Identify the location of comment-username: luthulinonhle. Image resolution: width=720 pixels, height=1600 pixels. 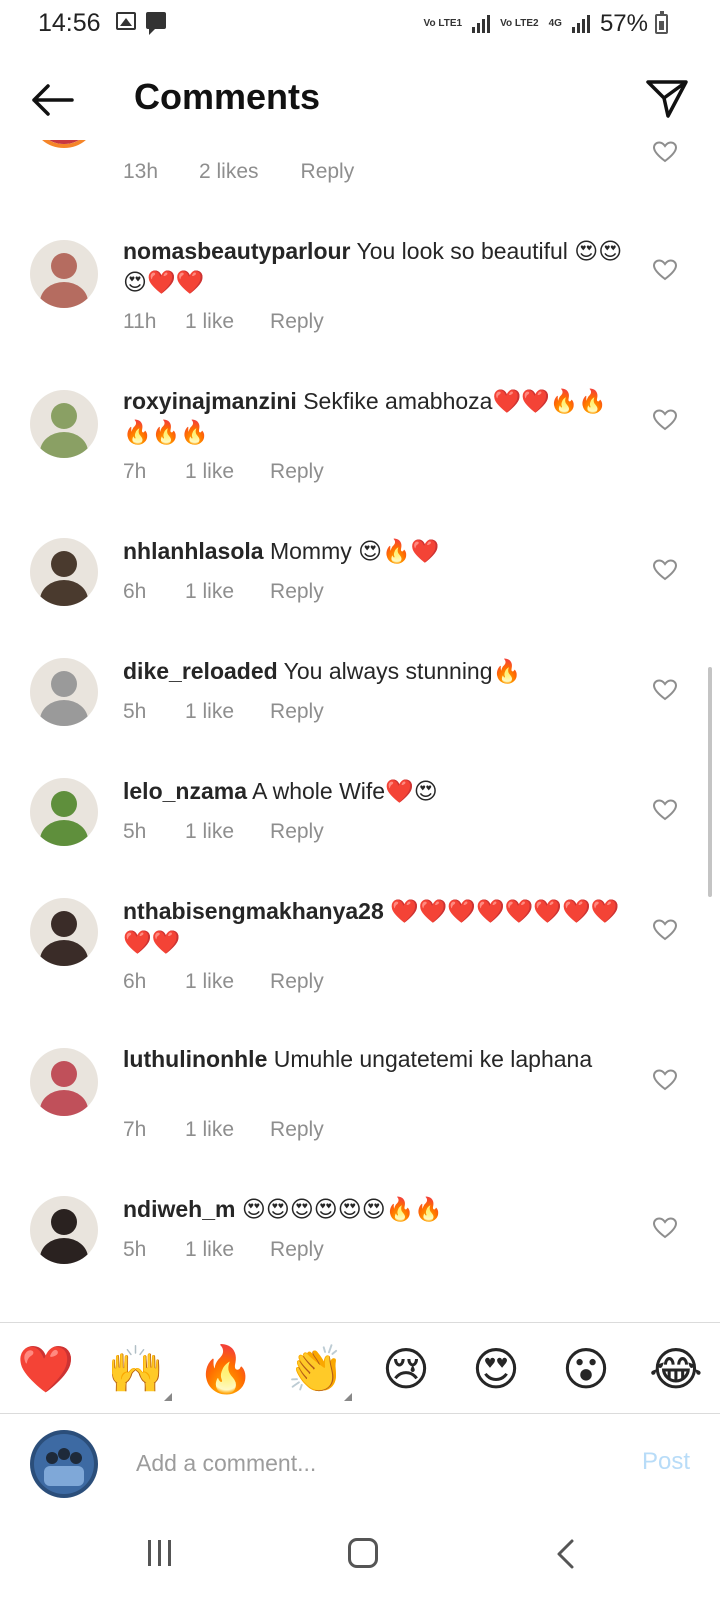
(195, 1059).